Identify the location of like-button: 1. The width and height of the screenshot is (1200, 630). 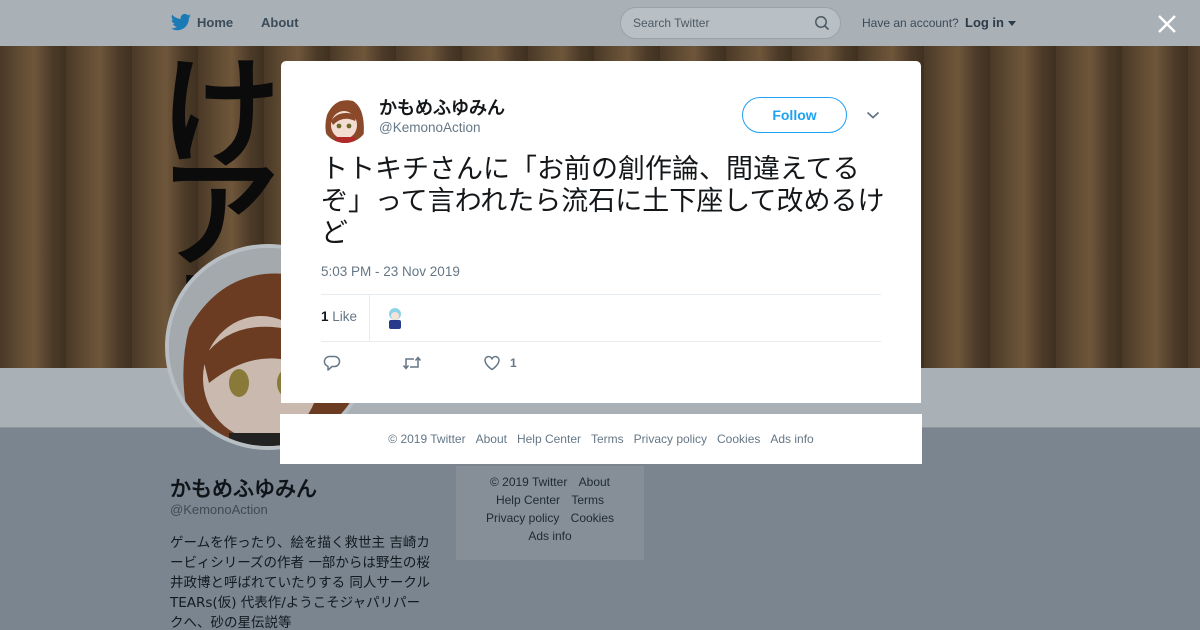
(500, 363).